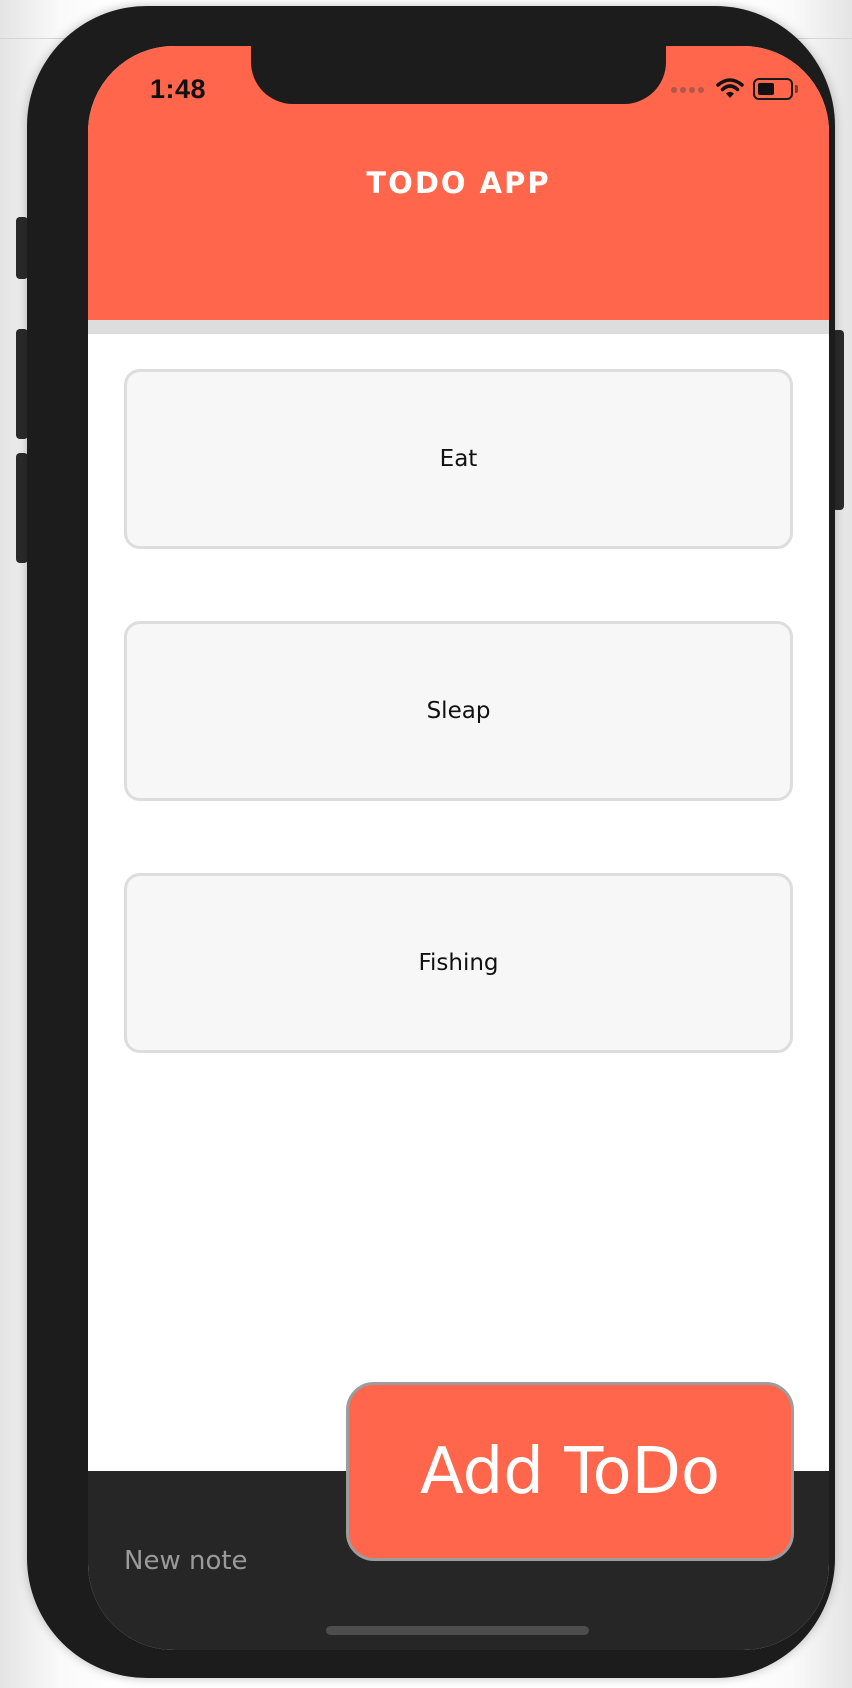  What do you see at coordinates (570, 1471) in the screenshot?
I see `add-todo-button: Add ToDo` at bounding box center [570, 1471].